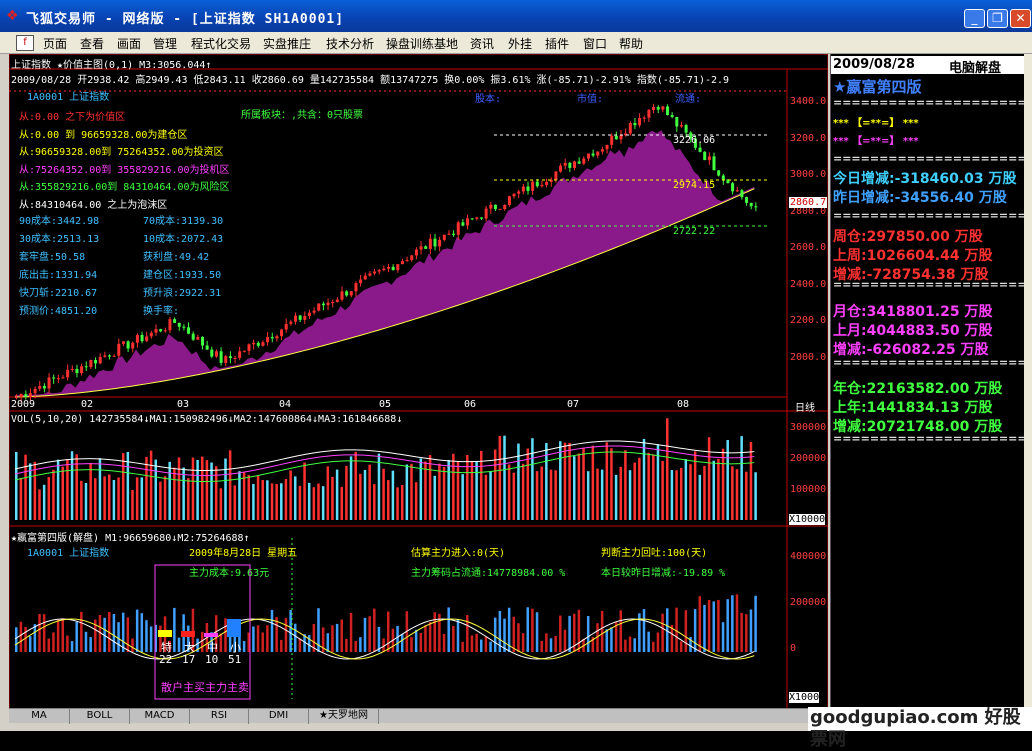  Describe the element at coordinates (161, 311) in the screenshot. I see `cost-right-5: 换手率:` at that location.